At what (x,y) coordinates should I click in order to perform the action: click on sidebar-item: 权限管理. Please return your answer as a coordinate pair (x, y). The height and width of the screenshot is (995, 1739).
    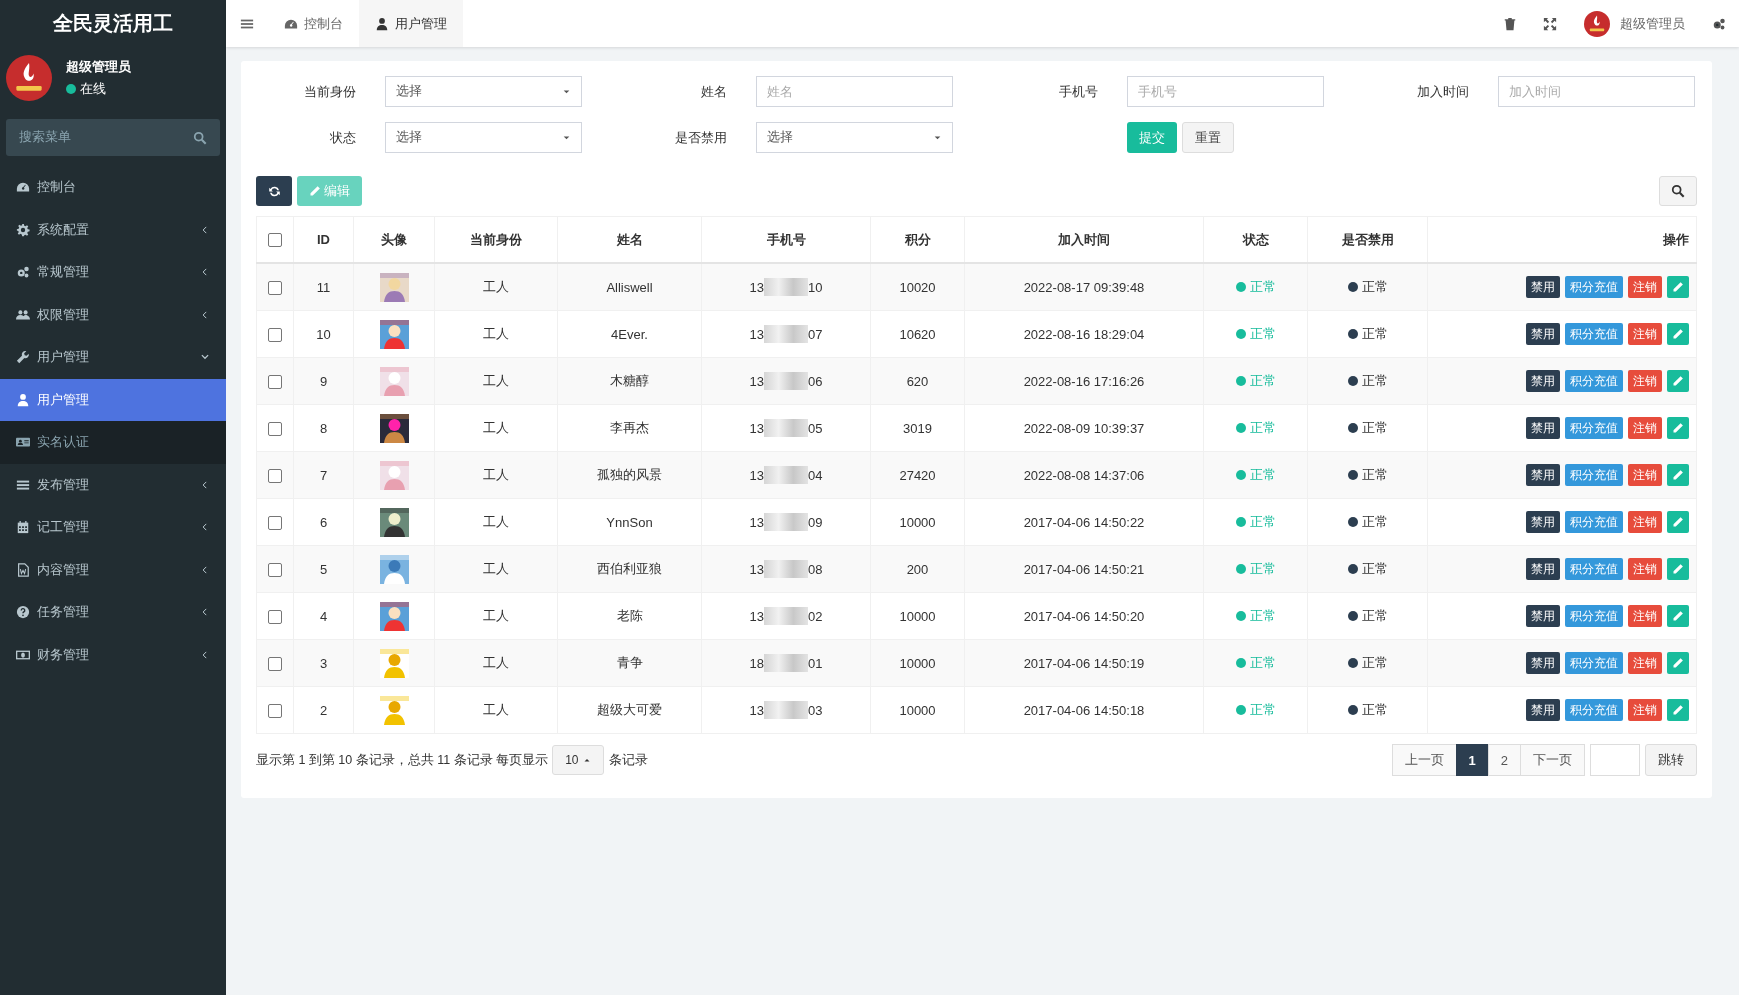
    Looking at the image, I should click on (113, 314).